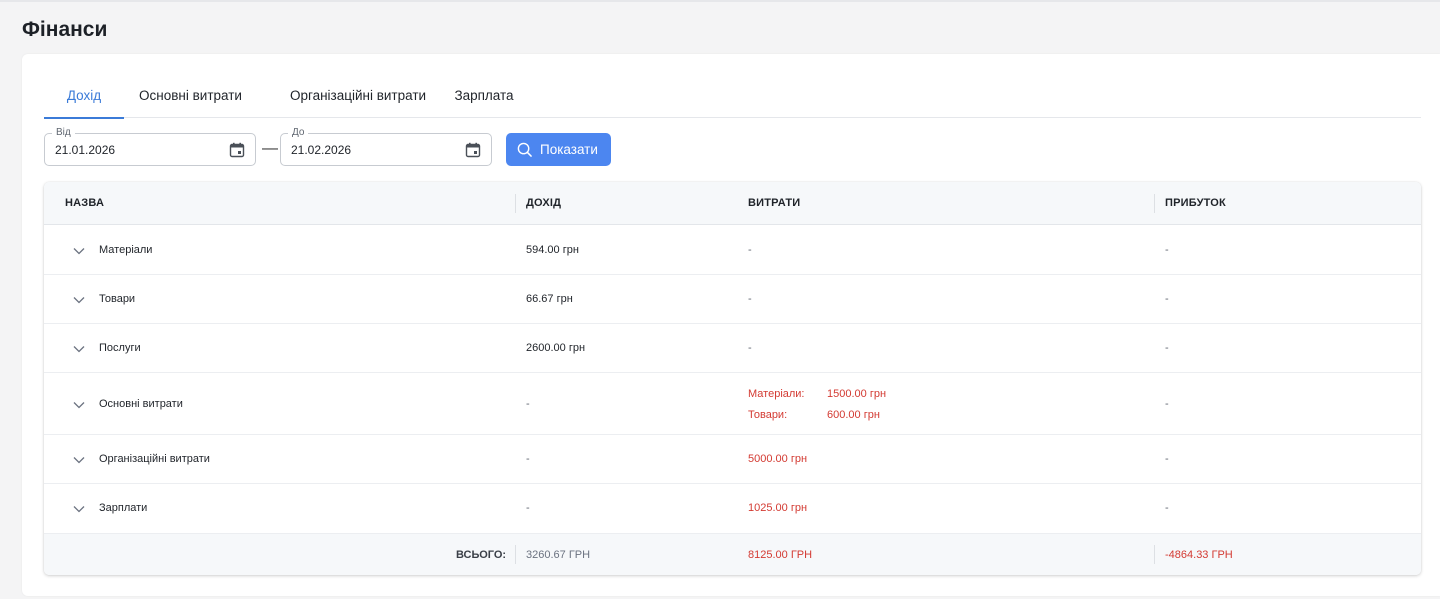 The height and width of the screenshot is (599, 1440). Describe the element at coordinates (853, 415) in the screenshot. I see `expense-breakdown-value: 600.00 грн` at that location.